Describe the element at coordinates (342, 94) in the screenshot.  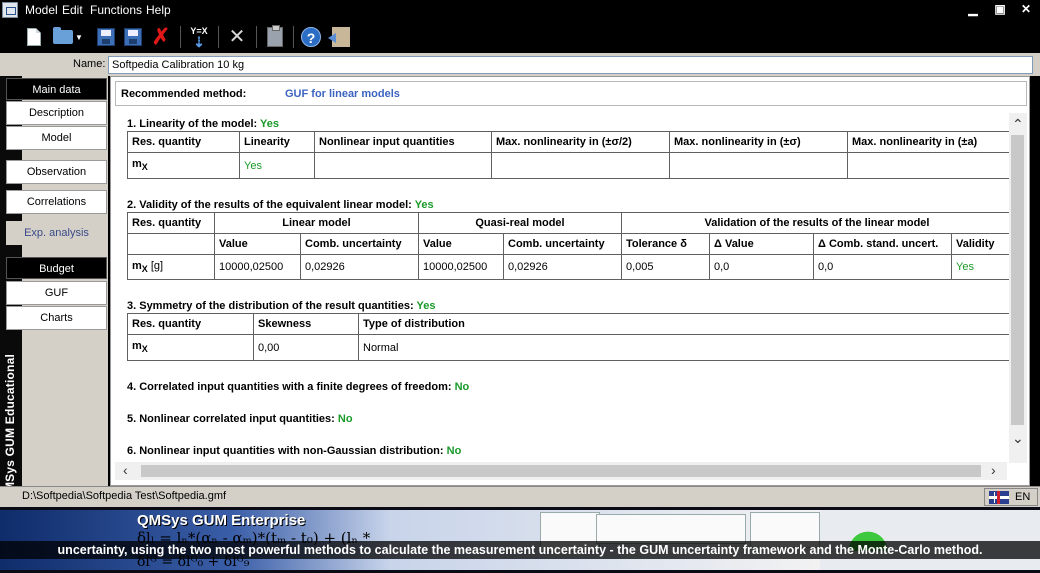
I see `recommended-method-value: GUF for linear models` at that location.